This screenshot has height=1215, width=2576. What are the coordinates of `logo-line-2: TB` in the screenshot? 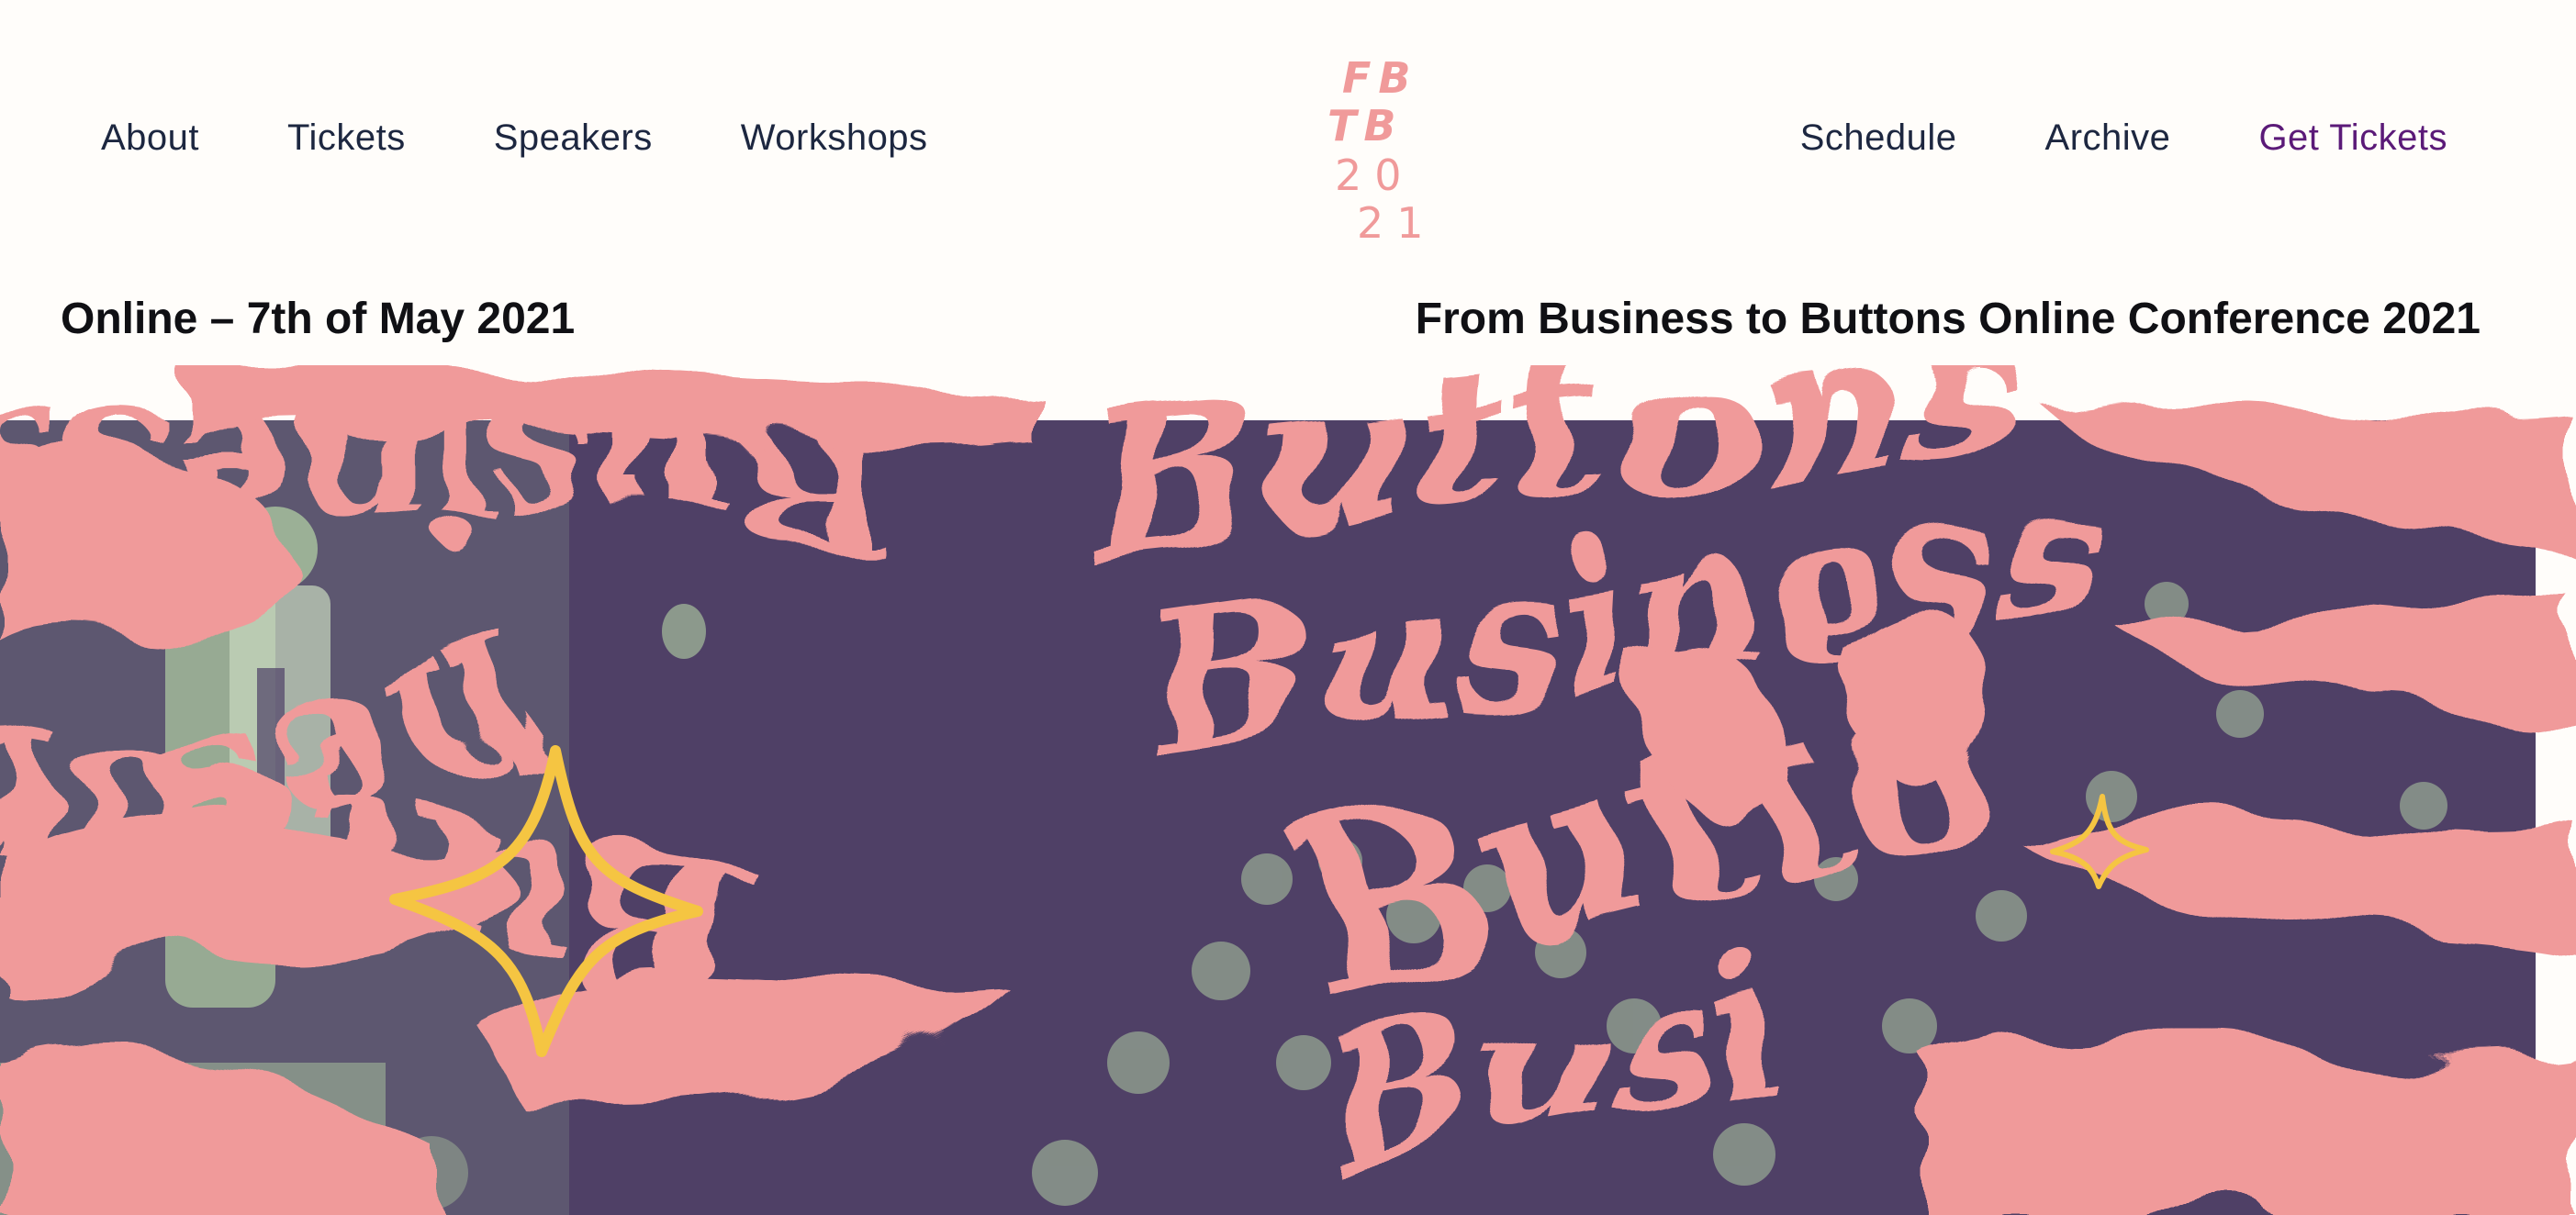 It's located at (1365, 125).